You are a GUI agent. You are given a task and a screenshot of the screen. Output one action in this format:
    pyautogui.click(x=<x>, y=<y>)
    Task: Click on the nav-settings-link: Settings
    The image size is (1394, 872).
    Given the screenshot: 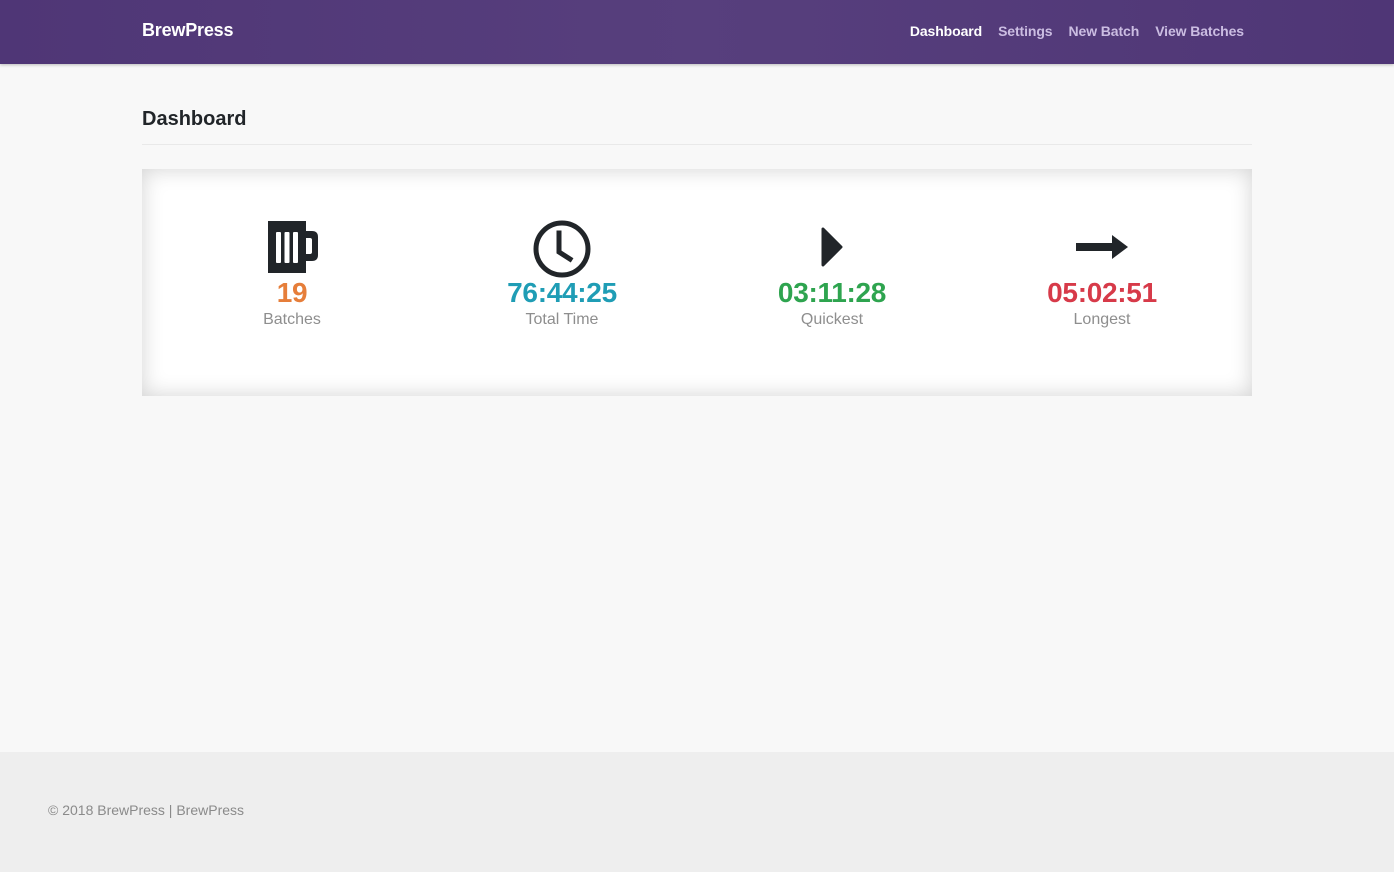 What is the action you would take?
    pyautogui.click(x=1025, y=31)
    